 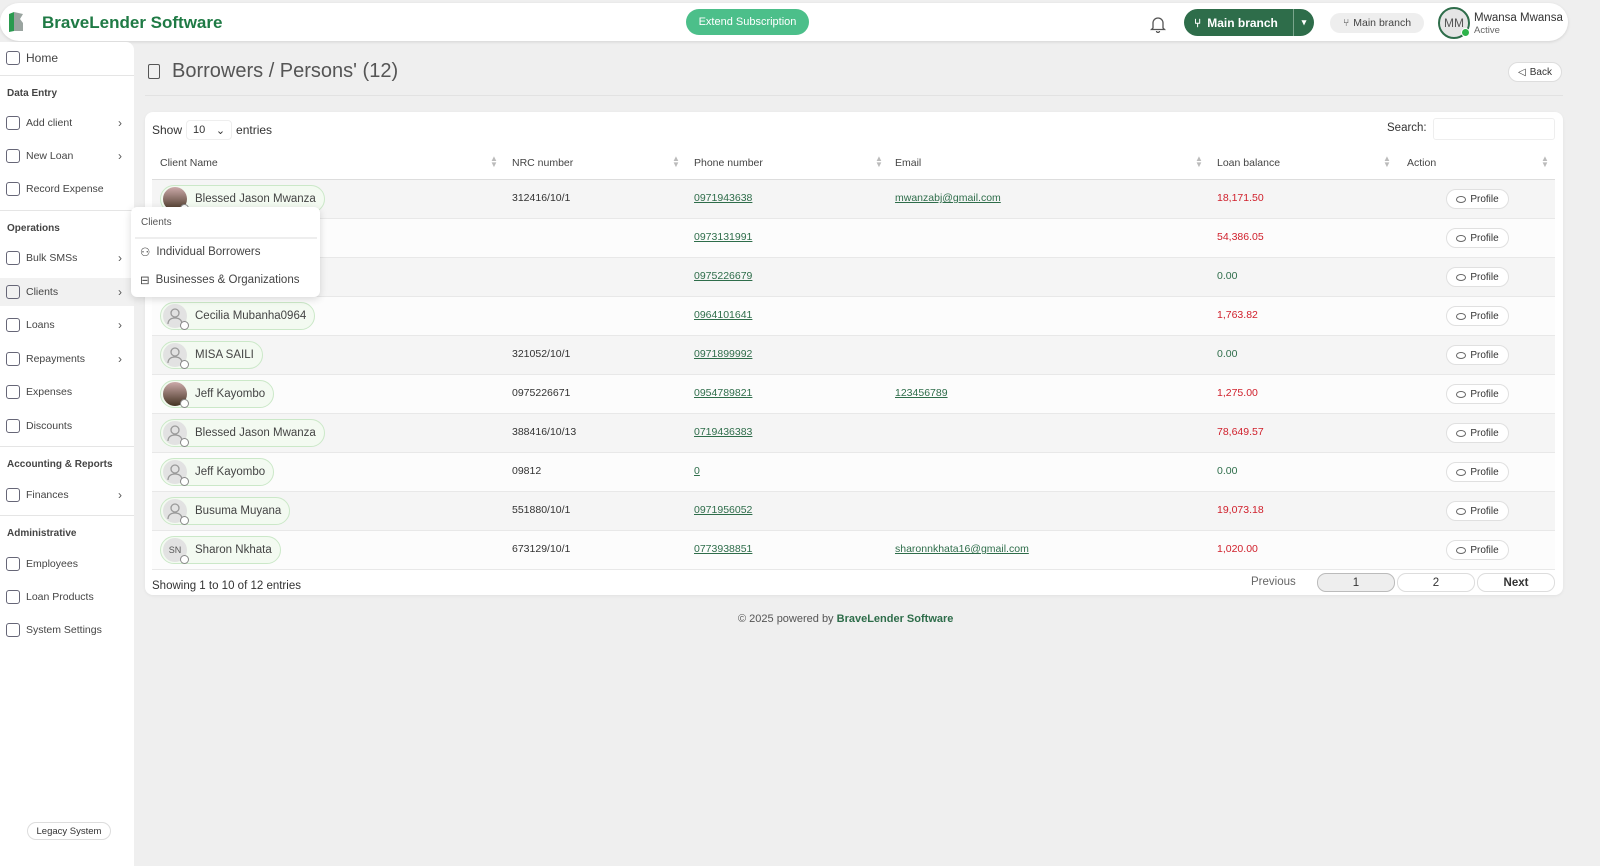 I want to click on sidebar-item-system-settings: System Settings, so click(x=67, y=630).